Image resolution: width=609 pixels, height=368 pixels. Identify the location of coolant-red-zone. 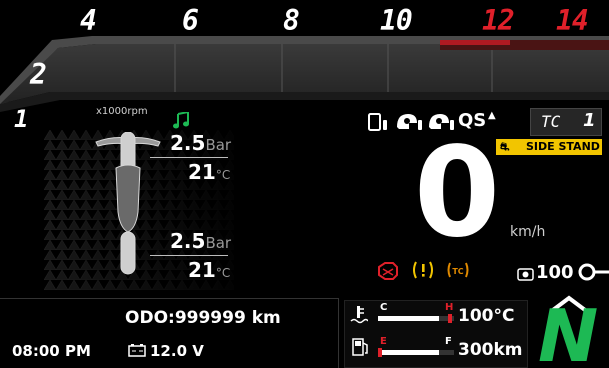
(450, 318).